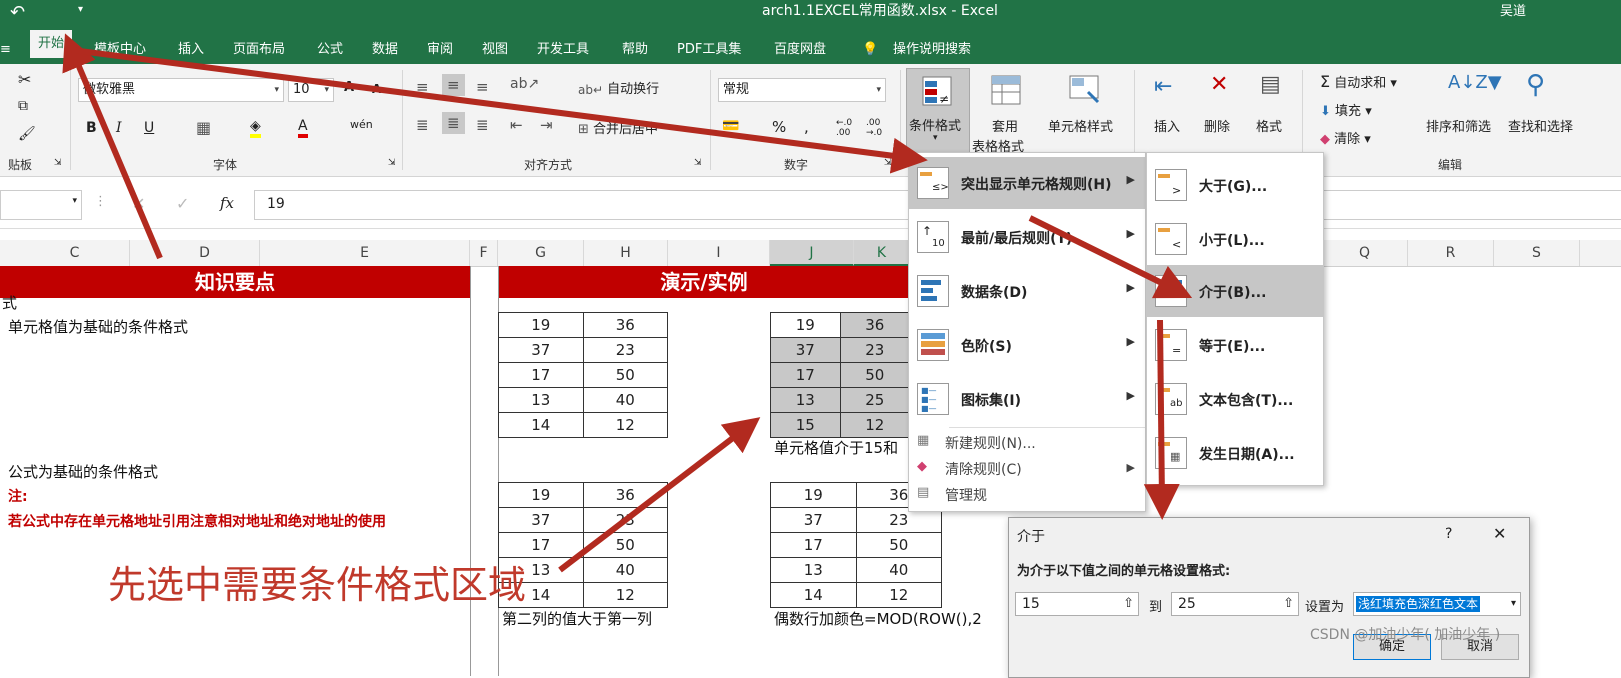 This screenshot has height=678, width=1621. Describe the element at coordinates (181, 90) in the screenshot. I see `font-name-select: 微软雅黑 ▾` at that location.